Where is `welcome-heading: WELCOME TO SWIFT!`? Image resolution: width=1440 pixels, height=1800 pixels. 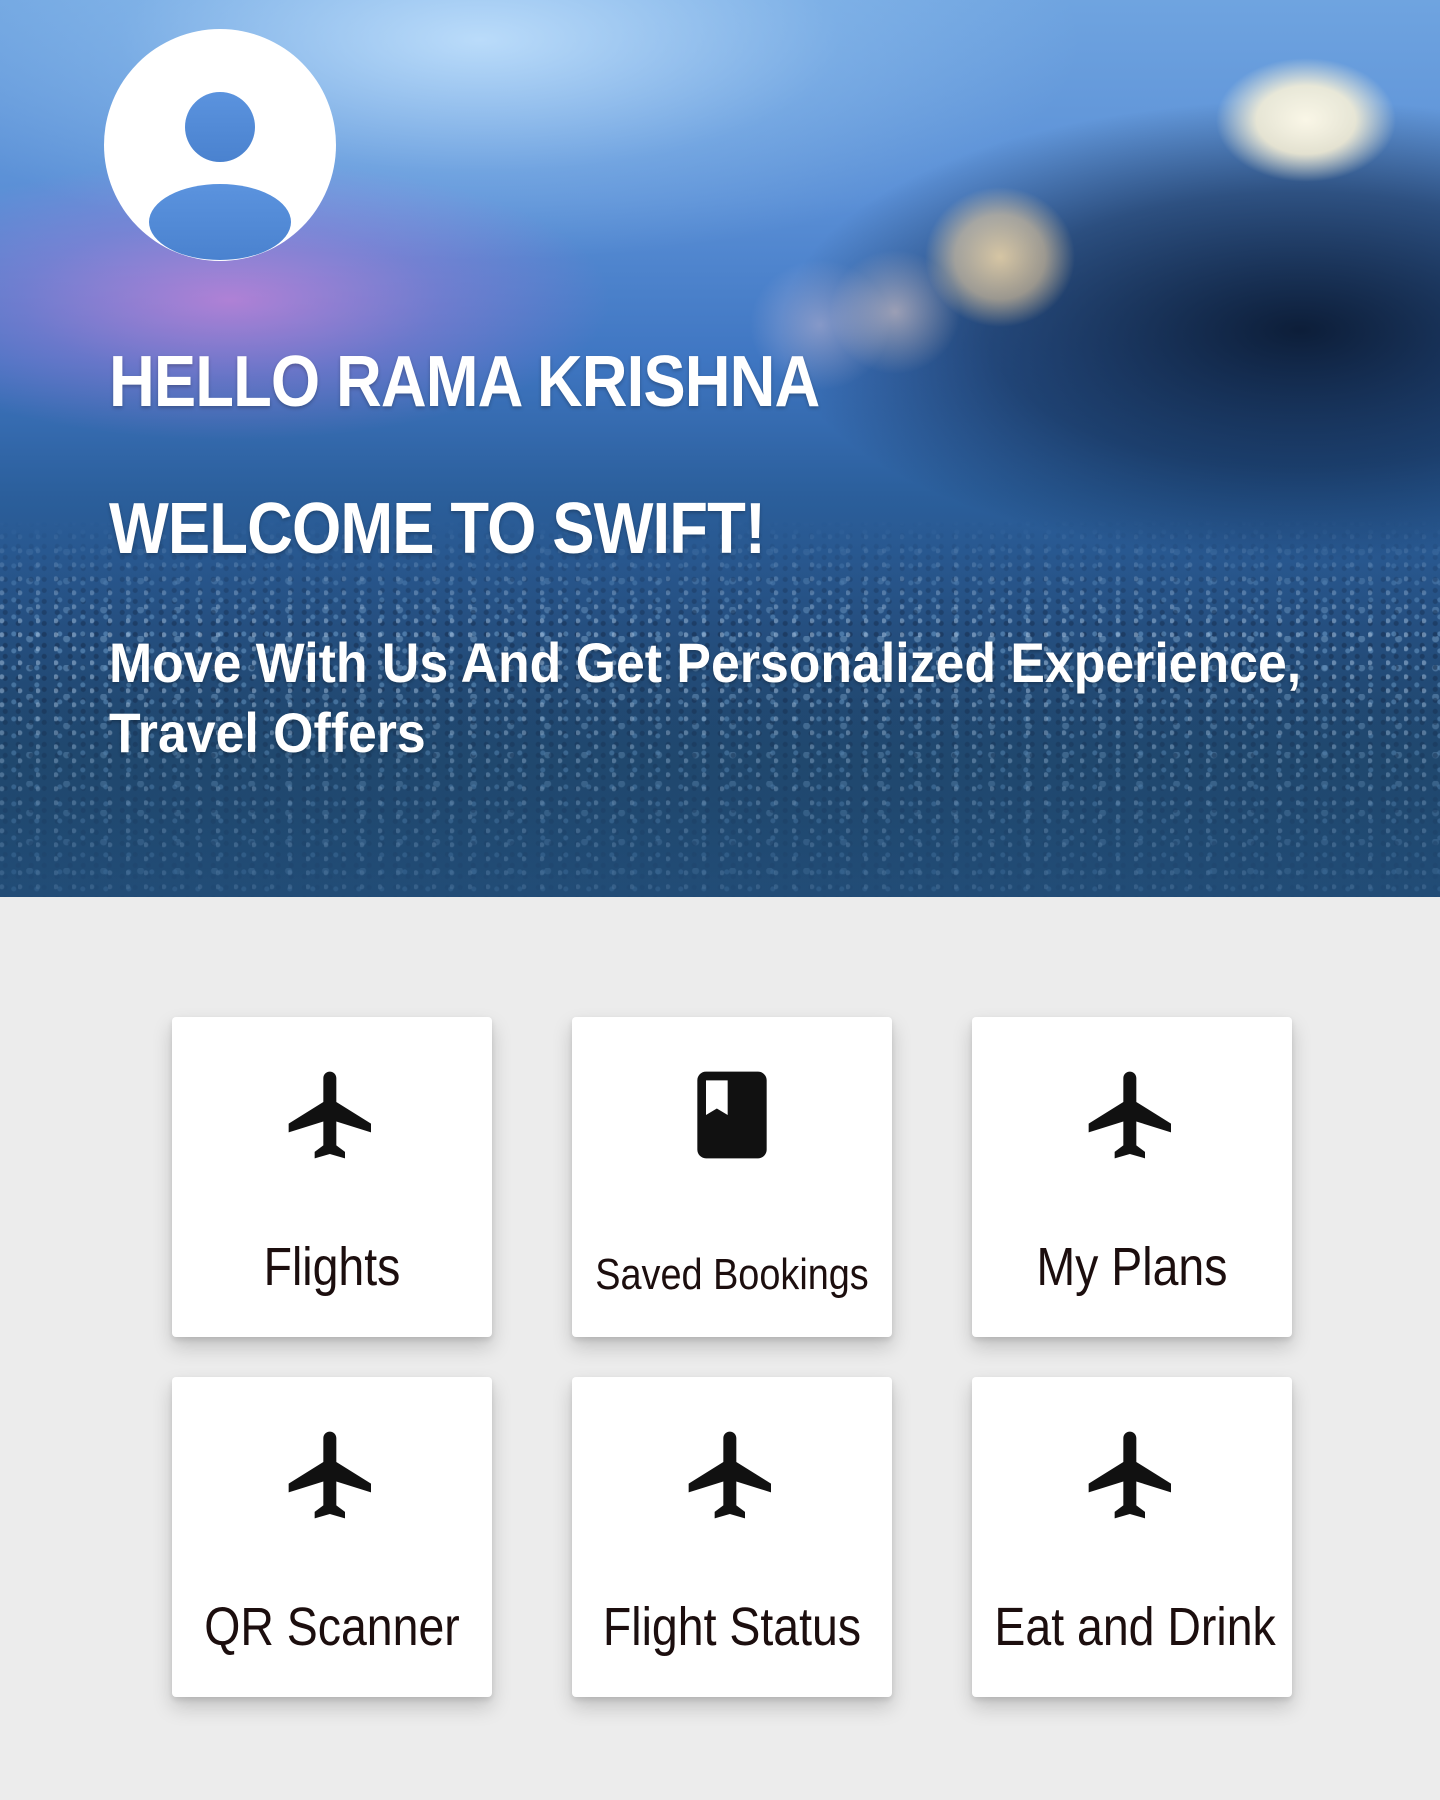 welcome-heading: WELCOME TO SWIFT! is located at coordinates (437, 529).